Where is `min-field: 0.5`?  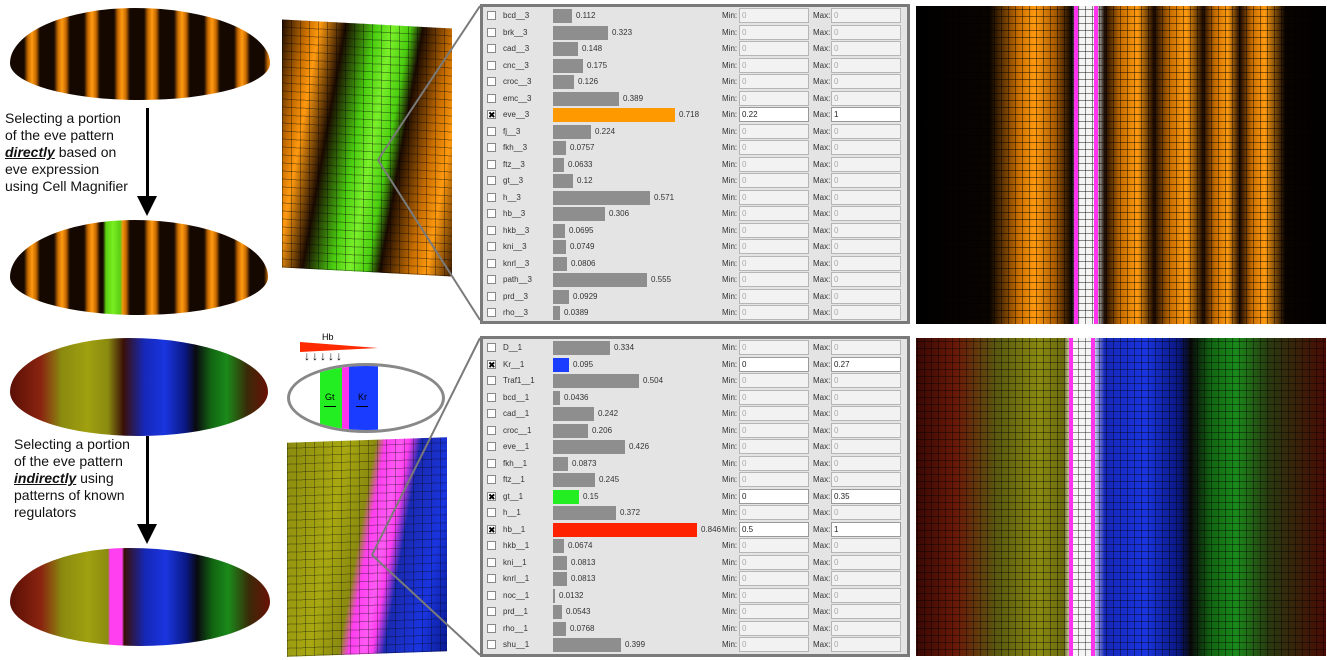 min-field: 0.5 is located at coordinates (774, 529).